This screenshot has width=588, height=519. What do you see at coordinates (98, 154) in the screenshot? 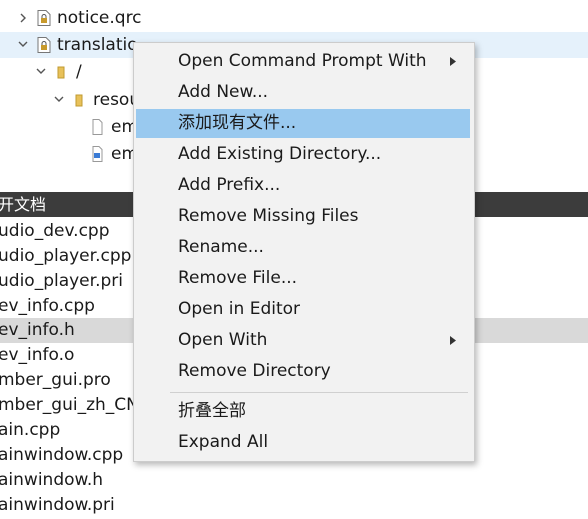
I see `qm-file-icon` at bounding box center [98, 154].